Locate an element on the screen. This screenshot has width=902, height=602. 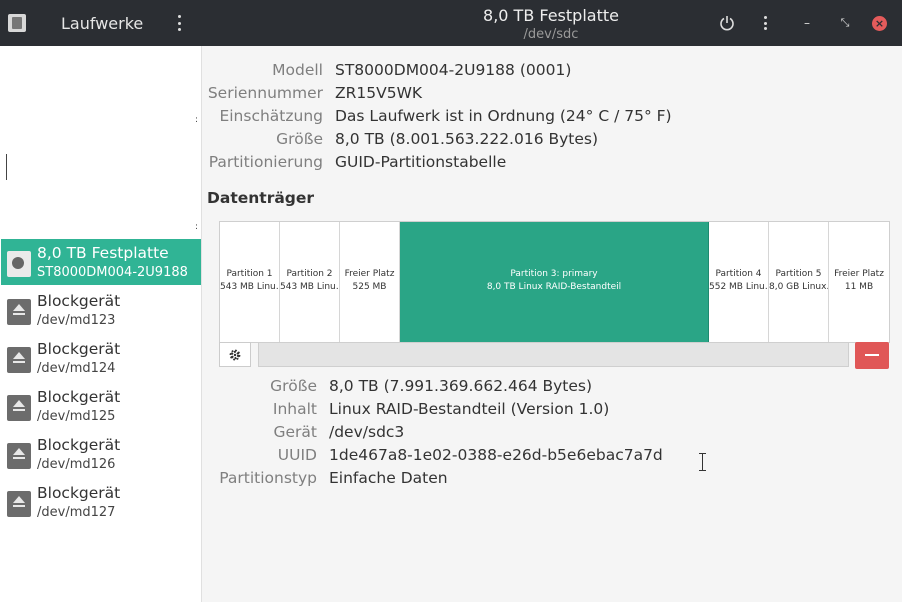
serial-value: ZR15V5WK is located at coordinates (379, 93).